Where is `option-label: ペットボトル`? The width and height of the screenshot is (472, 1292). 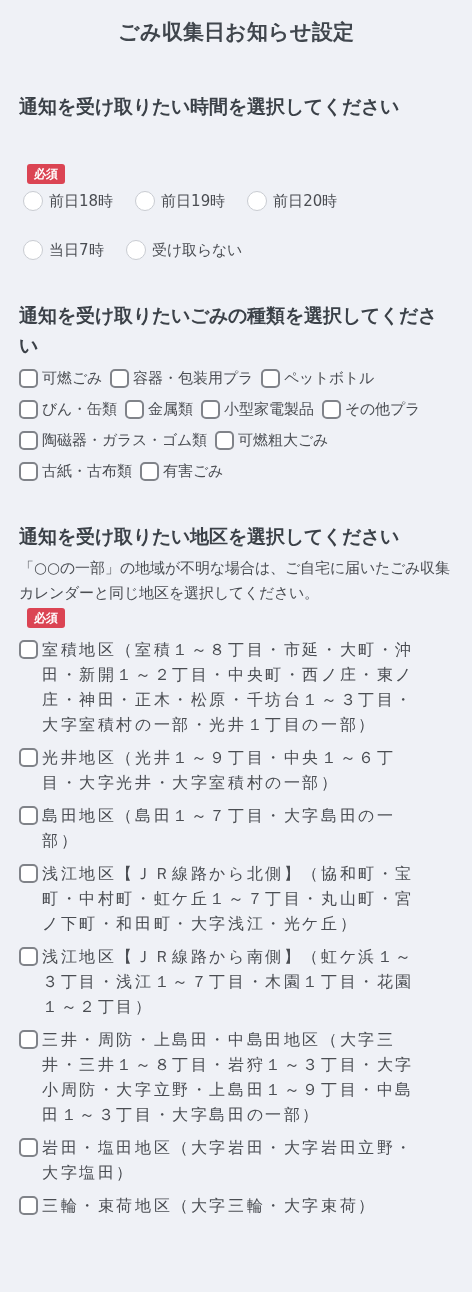 option-label: ペットボトル is located at coordinates (329, 378).